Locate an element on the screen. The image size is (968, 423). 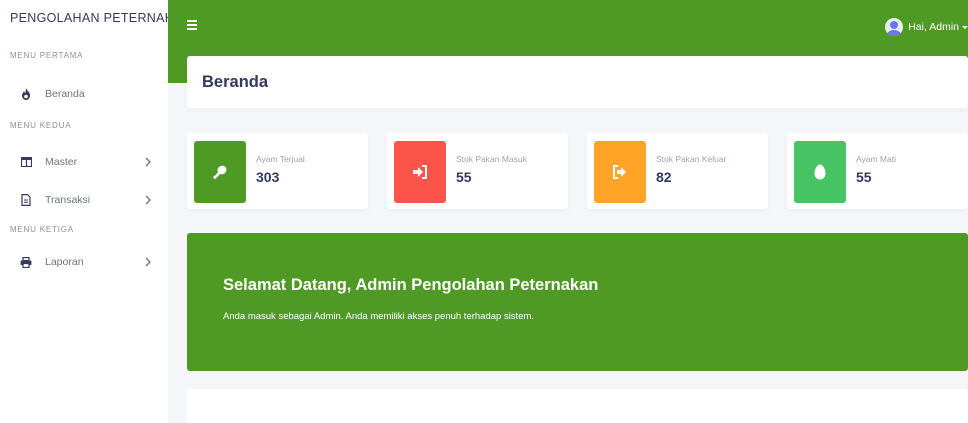
sign-out-icon is located at coordinates (620, 172).